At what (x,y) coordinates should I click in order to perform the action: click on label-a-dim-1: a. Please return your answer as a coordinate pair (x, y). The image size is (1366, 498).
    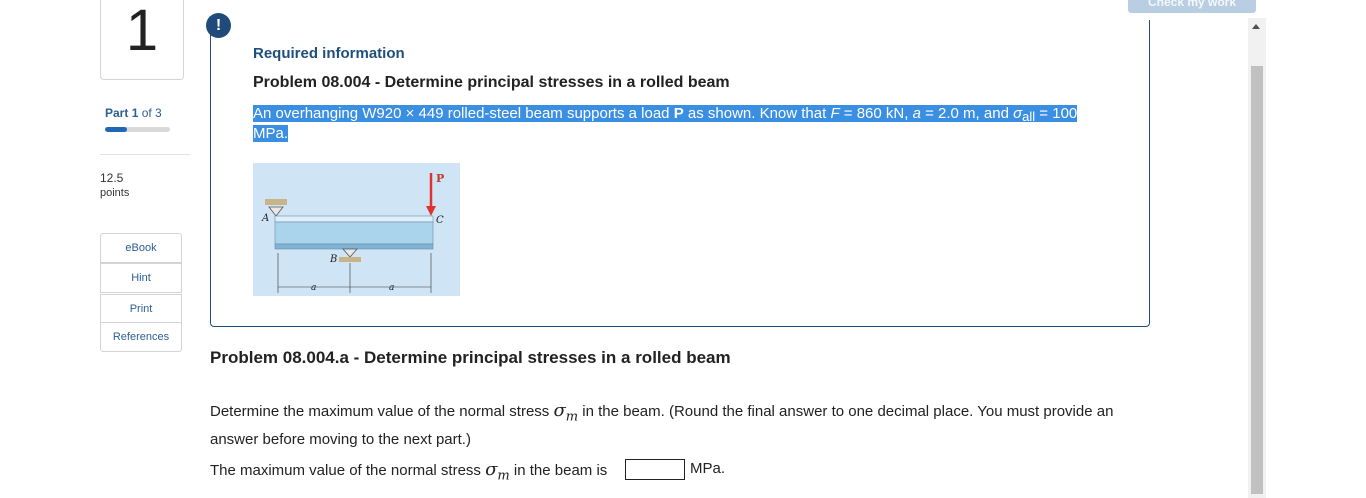
    Looking at the image, I should click on (313, 288).